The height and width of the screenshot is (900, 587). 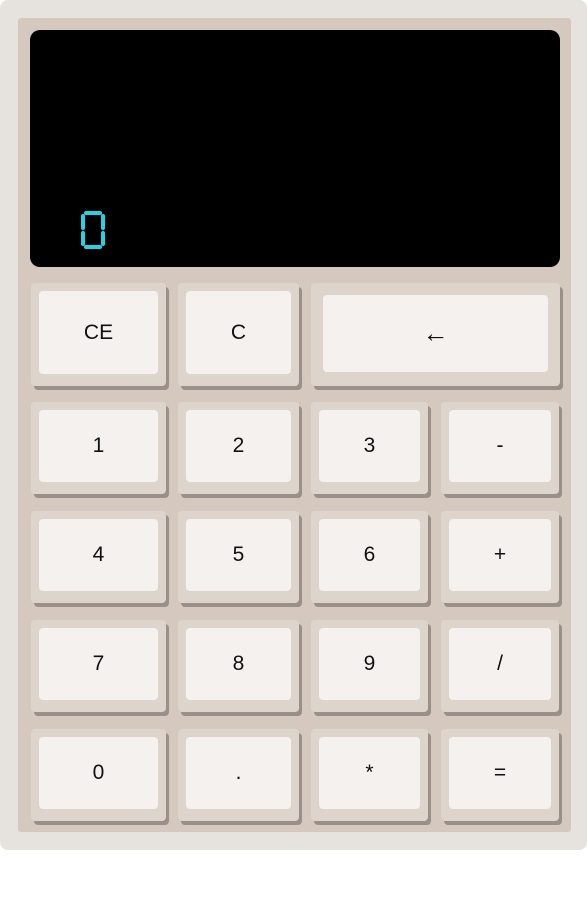 I want to click on clear-button: C, so click(x=238, y=334).